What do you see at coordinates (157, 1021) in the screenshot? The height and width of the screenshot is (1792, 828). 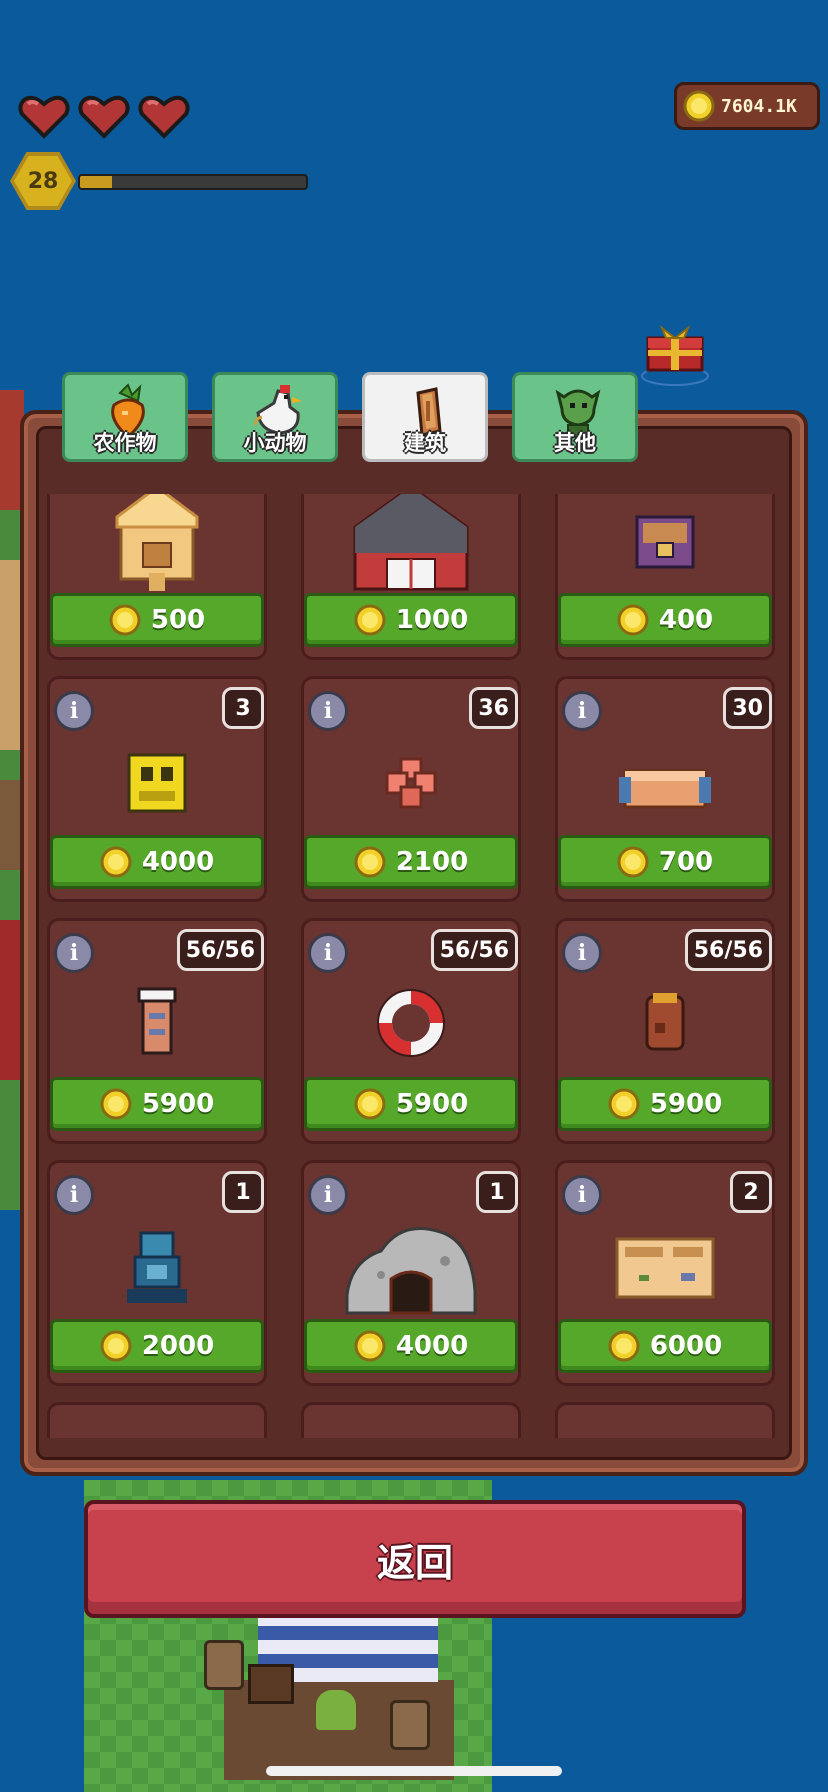 I see `lighthouse-post-icon` at bounding box center [157, 1021].